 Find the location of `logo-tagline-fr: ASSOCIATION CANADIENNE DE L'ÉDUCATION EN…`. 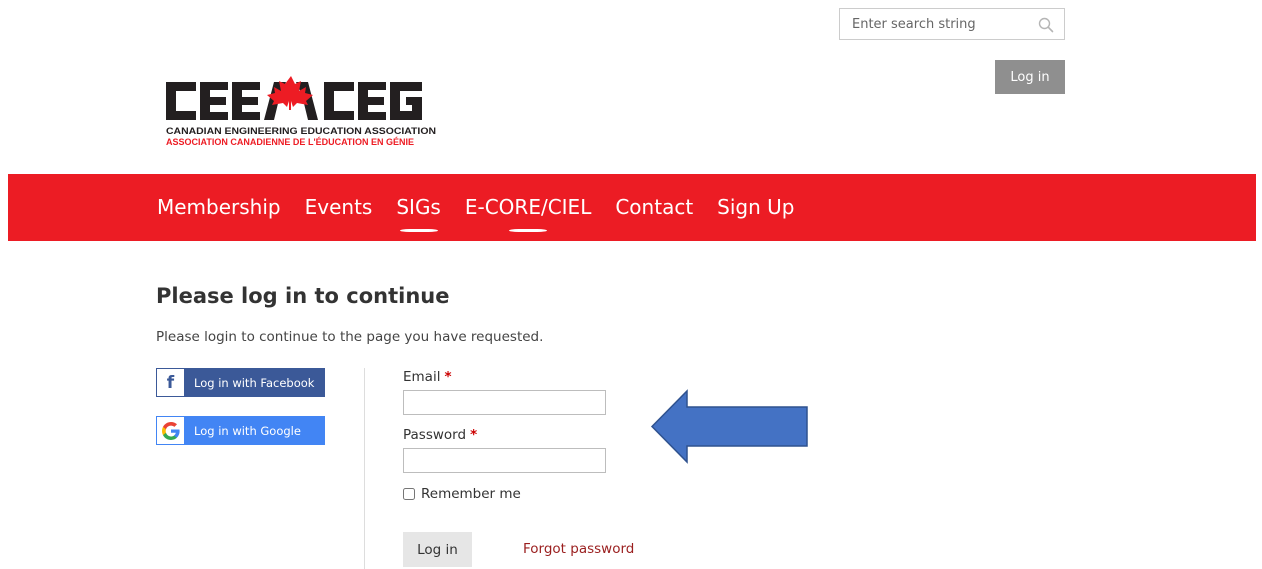

logo-tagline-fr: ASSOCIATION CANADIENNE DE L'ÉDUCATION EN… is located at coordinates (290, 141).